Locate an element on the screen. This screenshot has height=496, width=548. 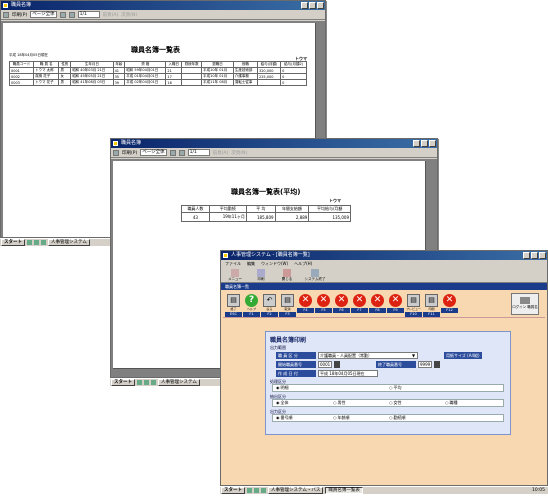
radio-all: 全体 is located at coordinates (282, 403).